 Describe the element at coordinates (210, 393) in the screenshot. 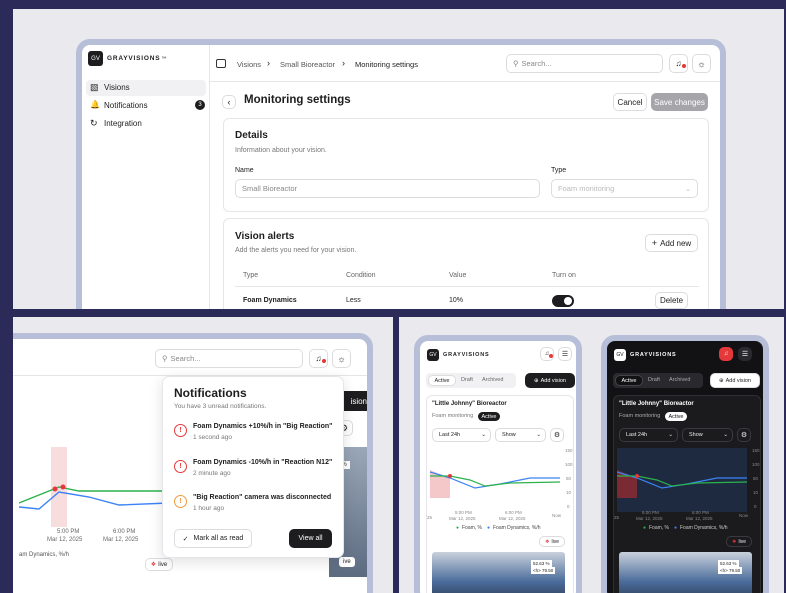

I see `popover-title: Notifications` at that location.